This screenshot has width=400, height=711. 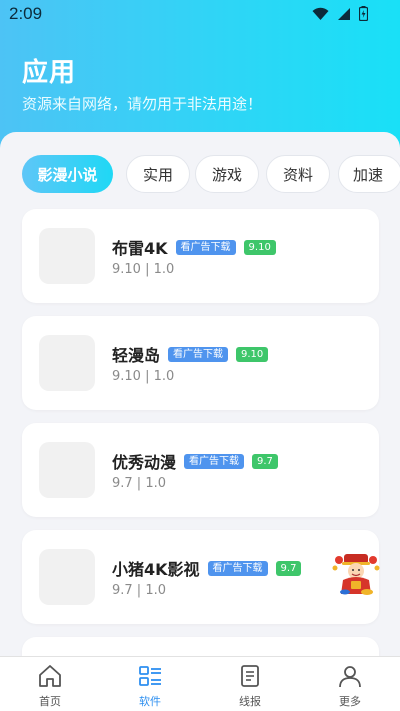 I want to click on tab-home: 首页, so click(x=50, y=684).